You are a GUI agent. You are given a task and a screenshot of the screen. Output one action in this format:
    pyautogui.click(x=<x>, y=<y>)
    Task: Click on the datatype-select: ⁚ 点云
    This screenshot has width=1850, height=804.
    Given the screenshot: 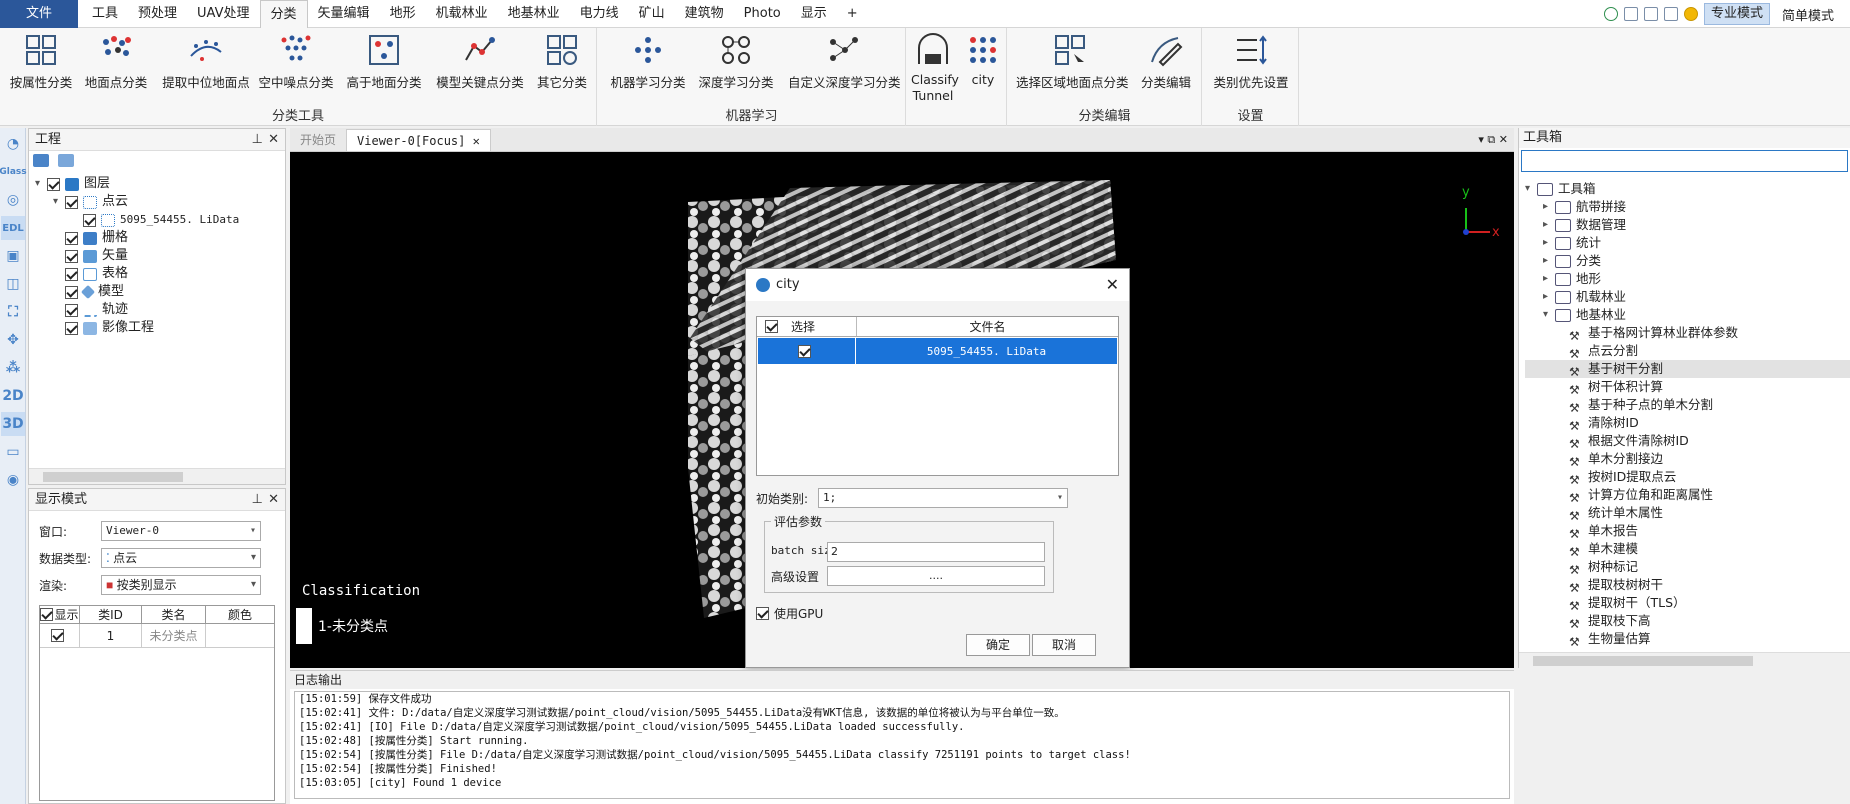 What is the action you would take?
    pyautogui.click(x=181, y=558)
    